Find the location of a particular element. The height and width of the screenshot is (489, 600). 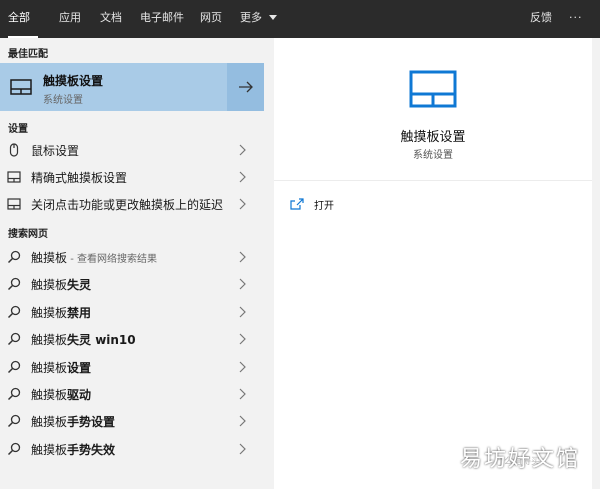

arrow-right-icon is located at coordinates (246, 87).